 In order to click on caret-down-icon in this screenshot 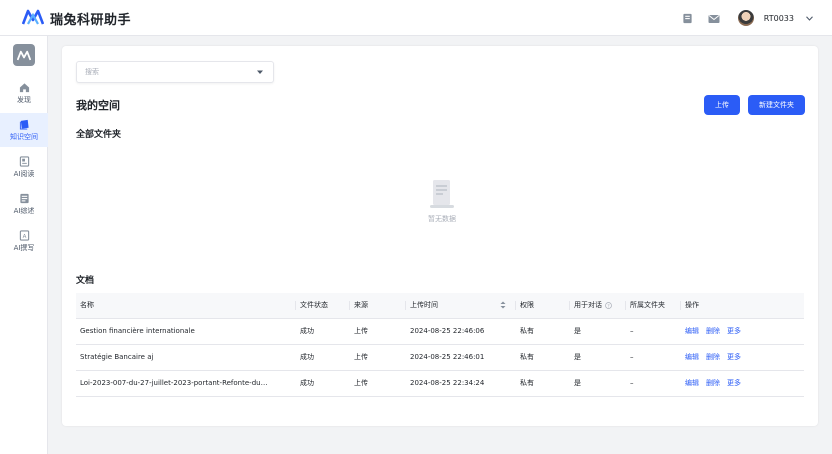, I will do `click(260, 72)`.